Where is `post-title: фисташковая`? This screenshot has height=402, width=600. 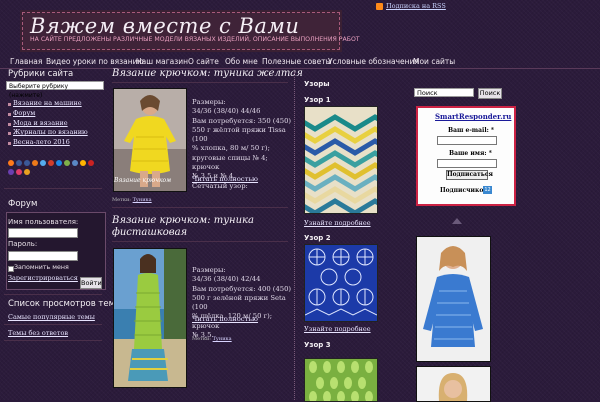 post-title: фисташковая is located at coordinates (149, 232).